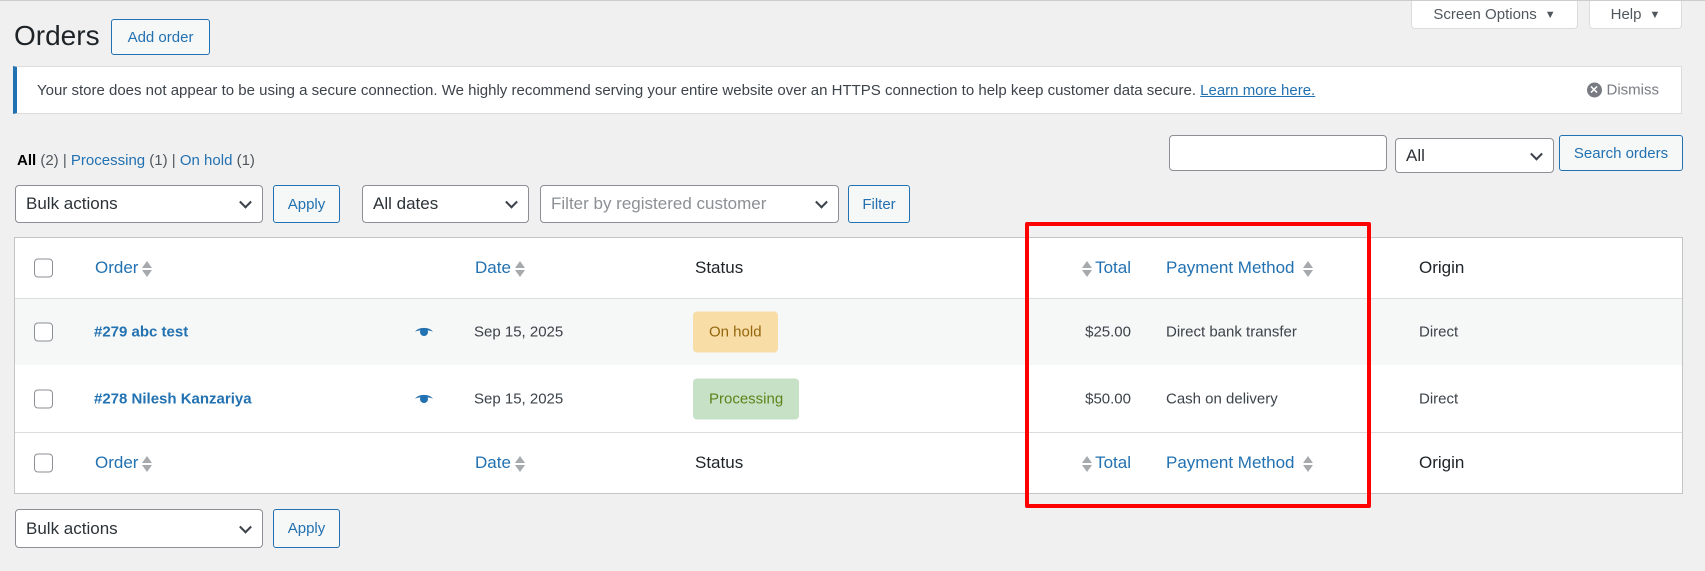 This screenshot has width=1705, height=571. What do you see at coordinates (1257, 90) in the screenshot?
I see `learn-more-link: Learn more here.` at bounding box center [1257, 90].